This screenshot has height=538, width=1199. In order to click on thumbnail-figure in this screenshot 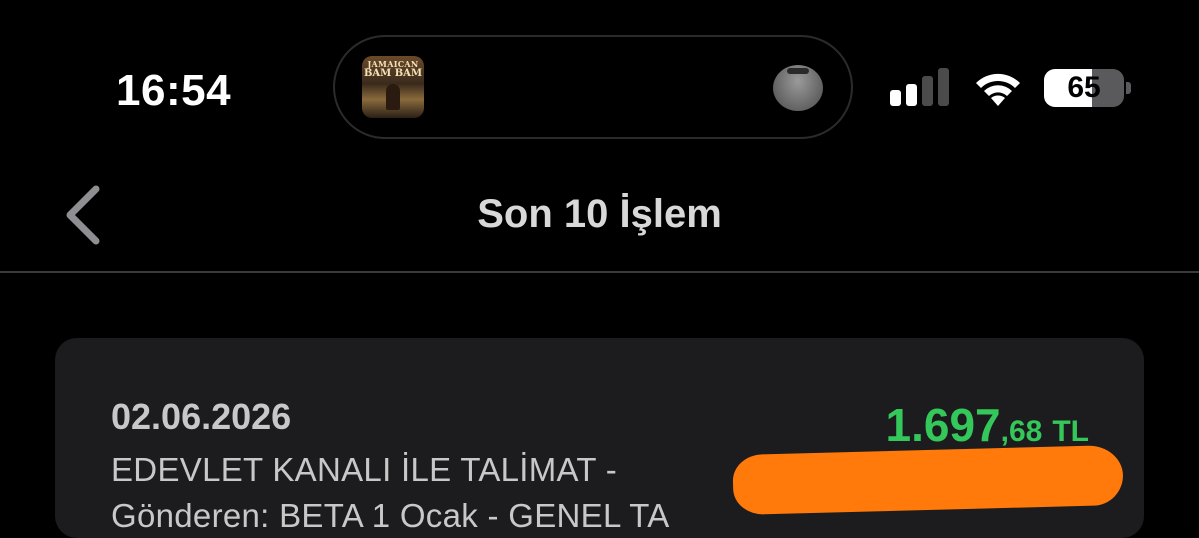, I will do `click(393, 97)`.